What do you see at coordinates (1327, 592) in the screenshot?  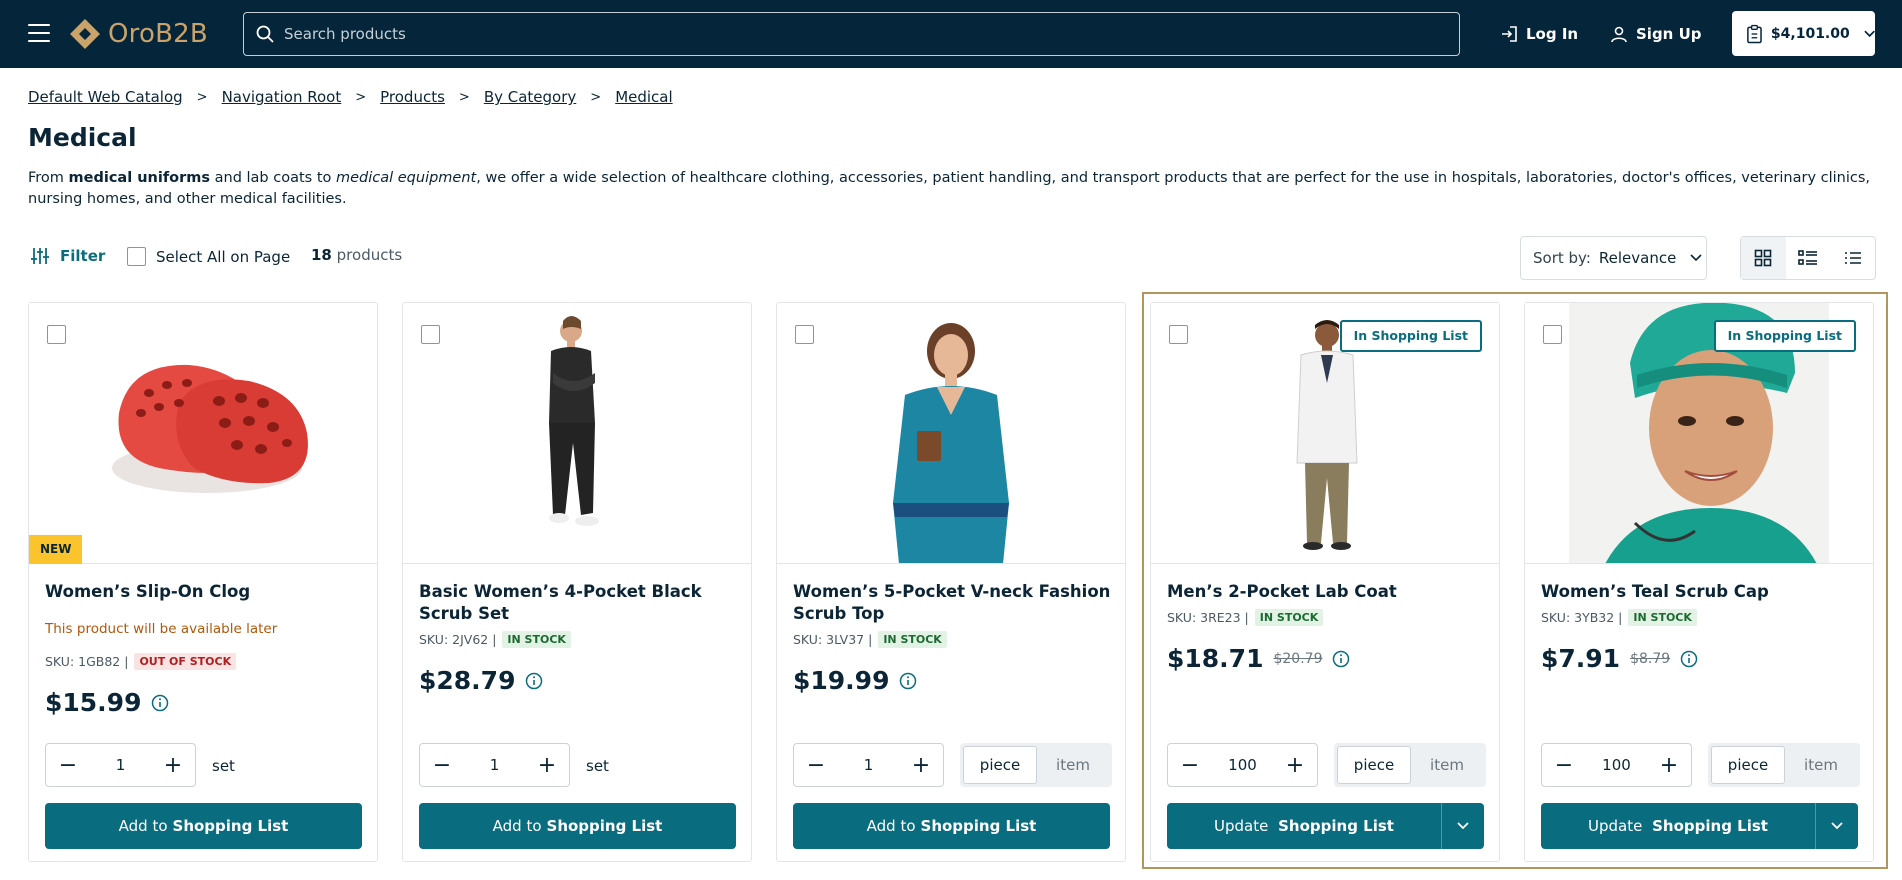 I see `product-name: Men’s 2-Pocket Lab Coat` at bounding box center [1327, 592].